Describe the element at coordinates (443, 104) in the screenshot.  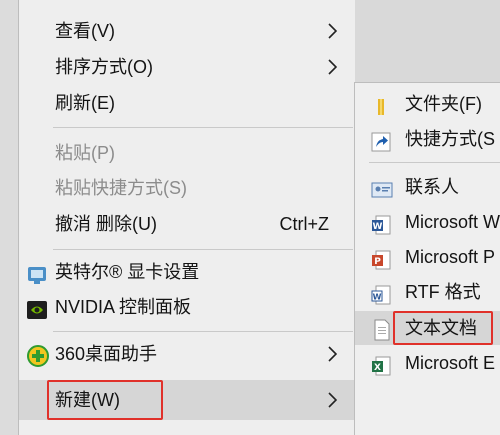
I see `submenu-item-label: 文件夹(F)` at that location.